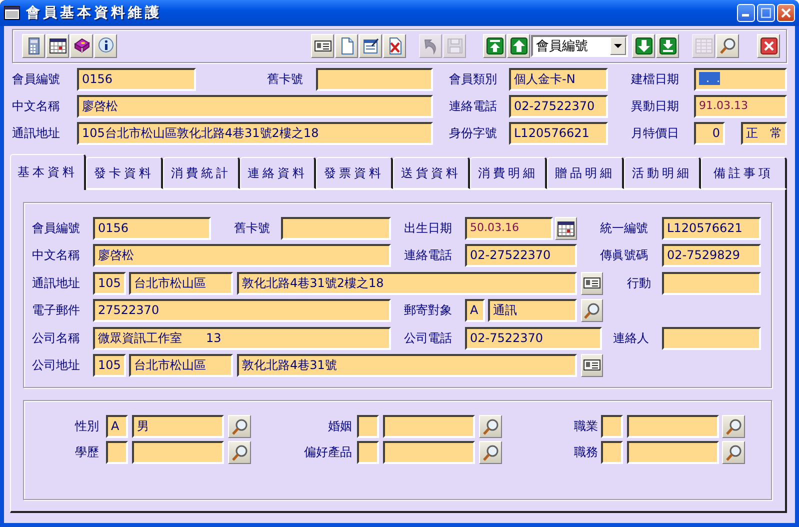 The width and height of the screenshot is (799, 527). I want to click on save-icon, so click(455, 46).